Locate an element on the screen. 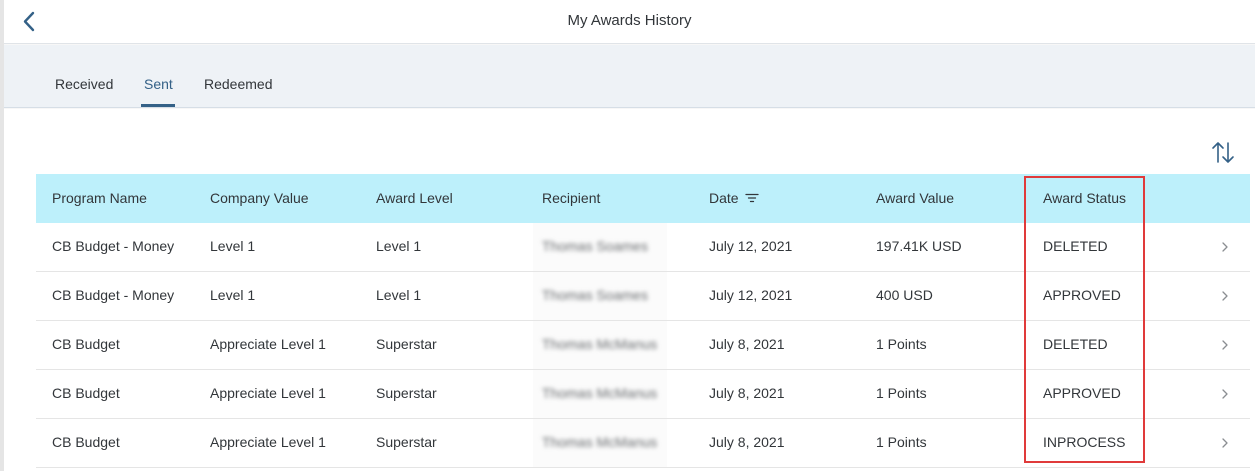 The width and height of the screenshot is (1255, 471). column-header-date: Date is located at coordinates (734, 198).